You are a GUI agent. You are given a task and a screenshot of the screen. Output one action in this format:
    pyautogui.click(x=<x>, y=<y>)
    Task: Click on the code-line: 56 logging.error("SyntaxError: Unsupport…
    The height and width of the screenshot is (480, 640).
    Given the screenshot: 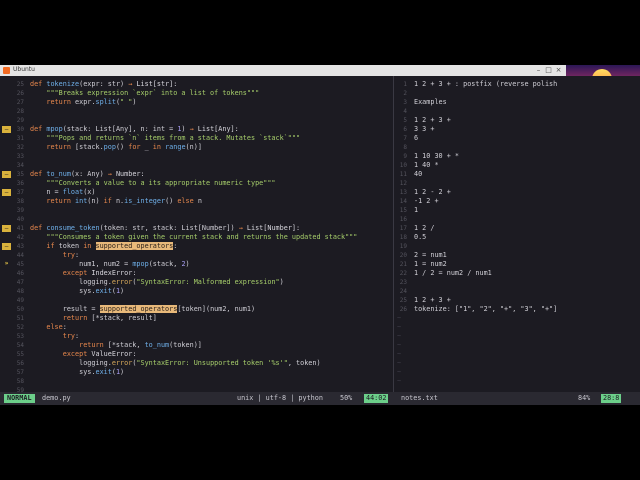 What is the action you would take?
    pyautogui.click(x=196, y=363)
    